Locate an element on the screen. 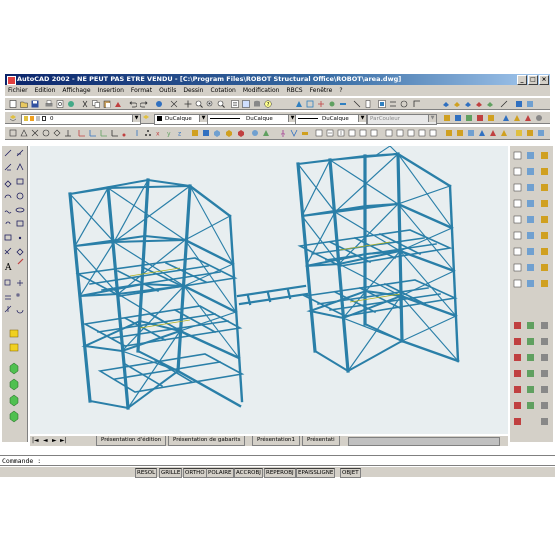  status-reperobj-button: REPEROBJ is located at coordinates (280, 473).